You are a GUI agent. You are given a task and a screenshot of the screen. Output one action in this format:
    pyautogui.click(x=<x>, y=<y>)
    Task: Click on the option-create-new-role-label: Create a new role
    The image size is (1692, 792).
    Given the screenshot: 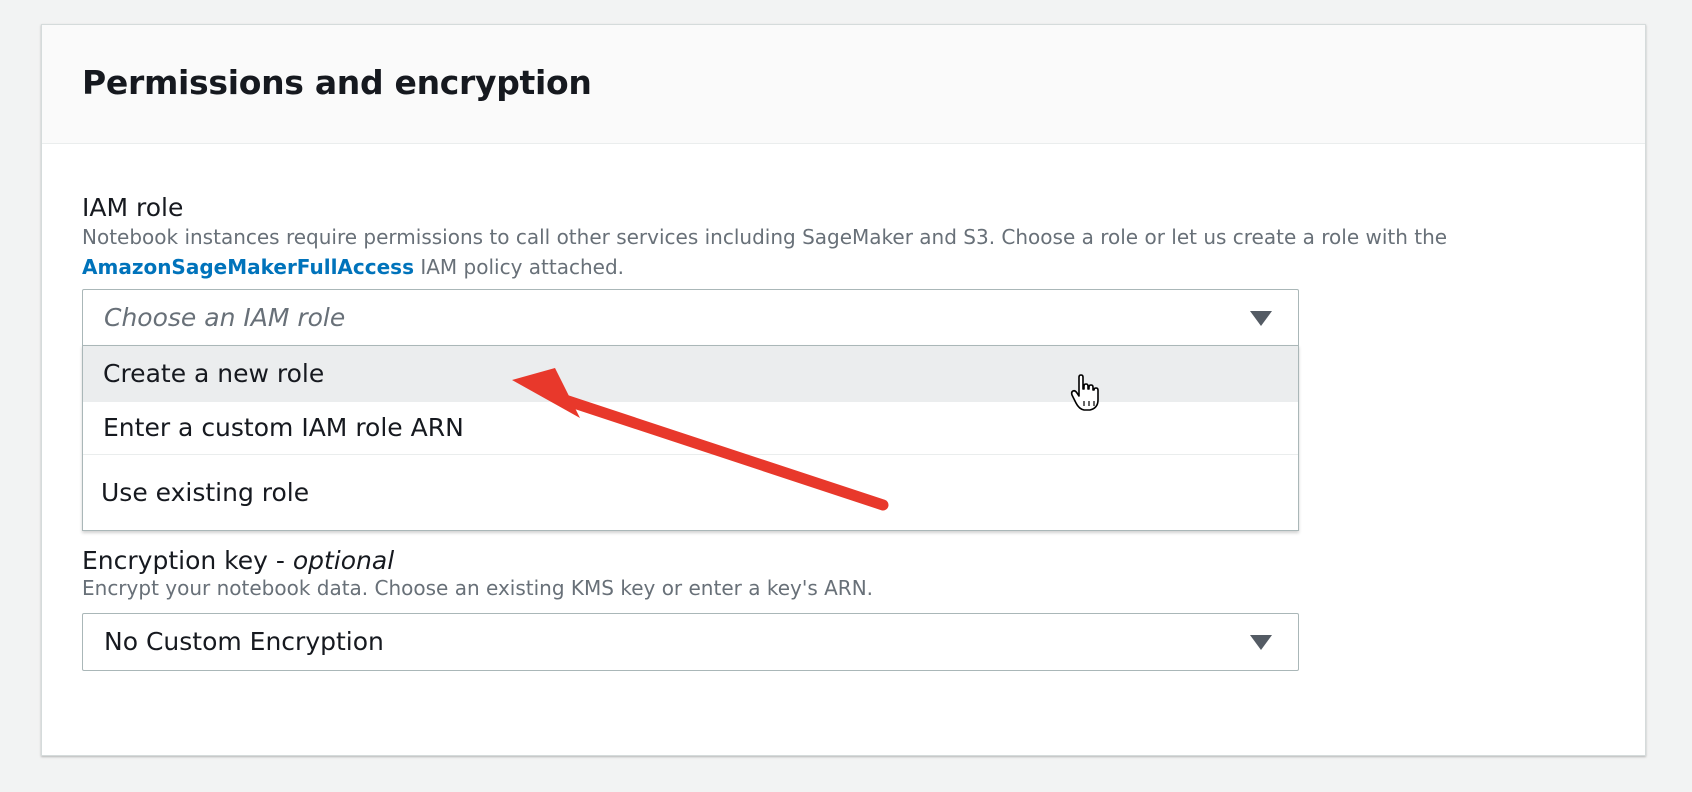 What is the action you would take?
    pyautogui.click(x=214, y=373)
    